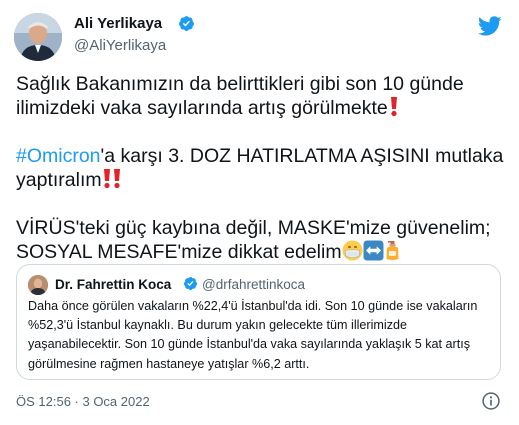 Image resolution: width=519 pixels, height=425 pixels. I want to click on quoted-author-avatar, so click(38, 285).